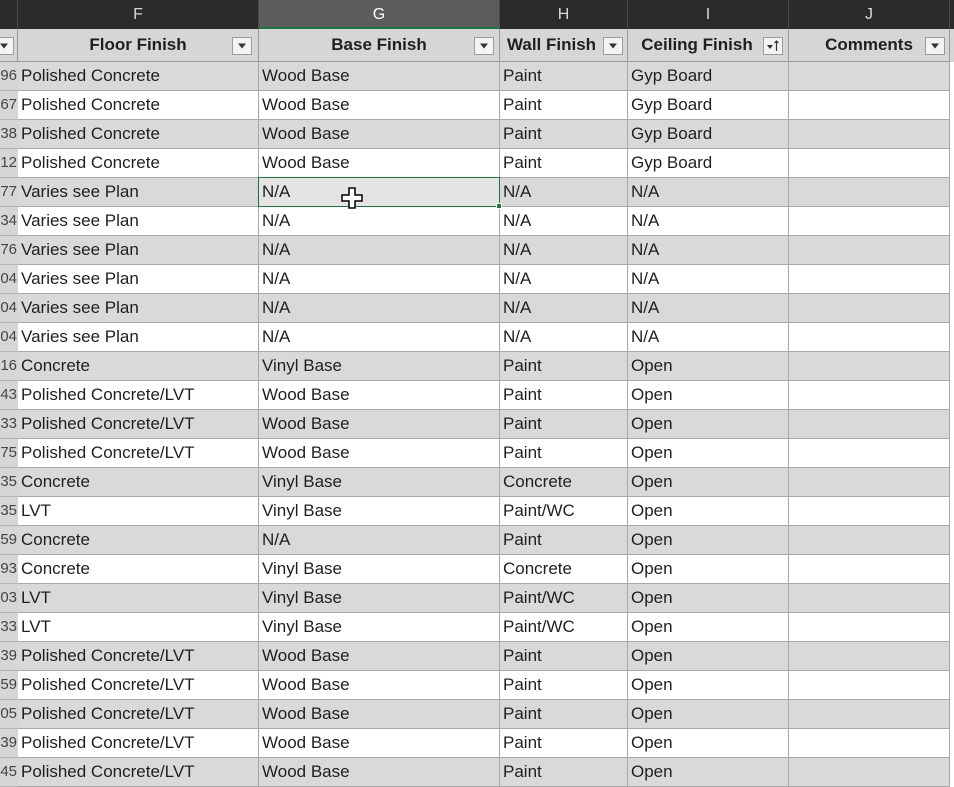 This screenshot has height=787, width=954. What do you see at coordinates (9, 511) in the screenshot?
I see `row-number: 35` at bounding box center [9, 511].